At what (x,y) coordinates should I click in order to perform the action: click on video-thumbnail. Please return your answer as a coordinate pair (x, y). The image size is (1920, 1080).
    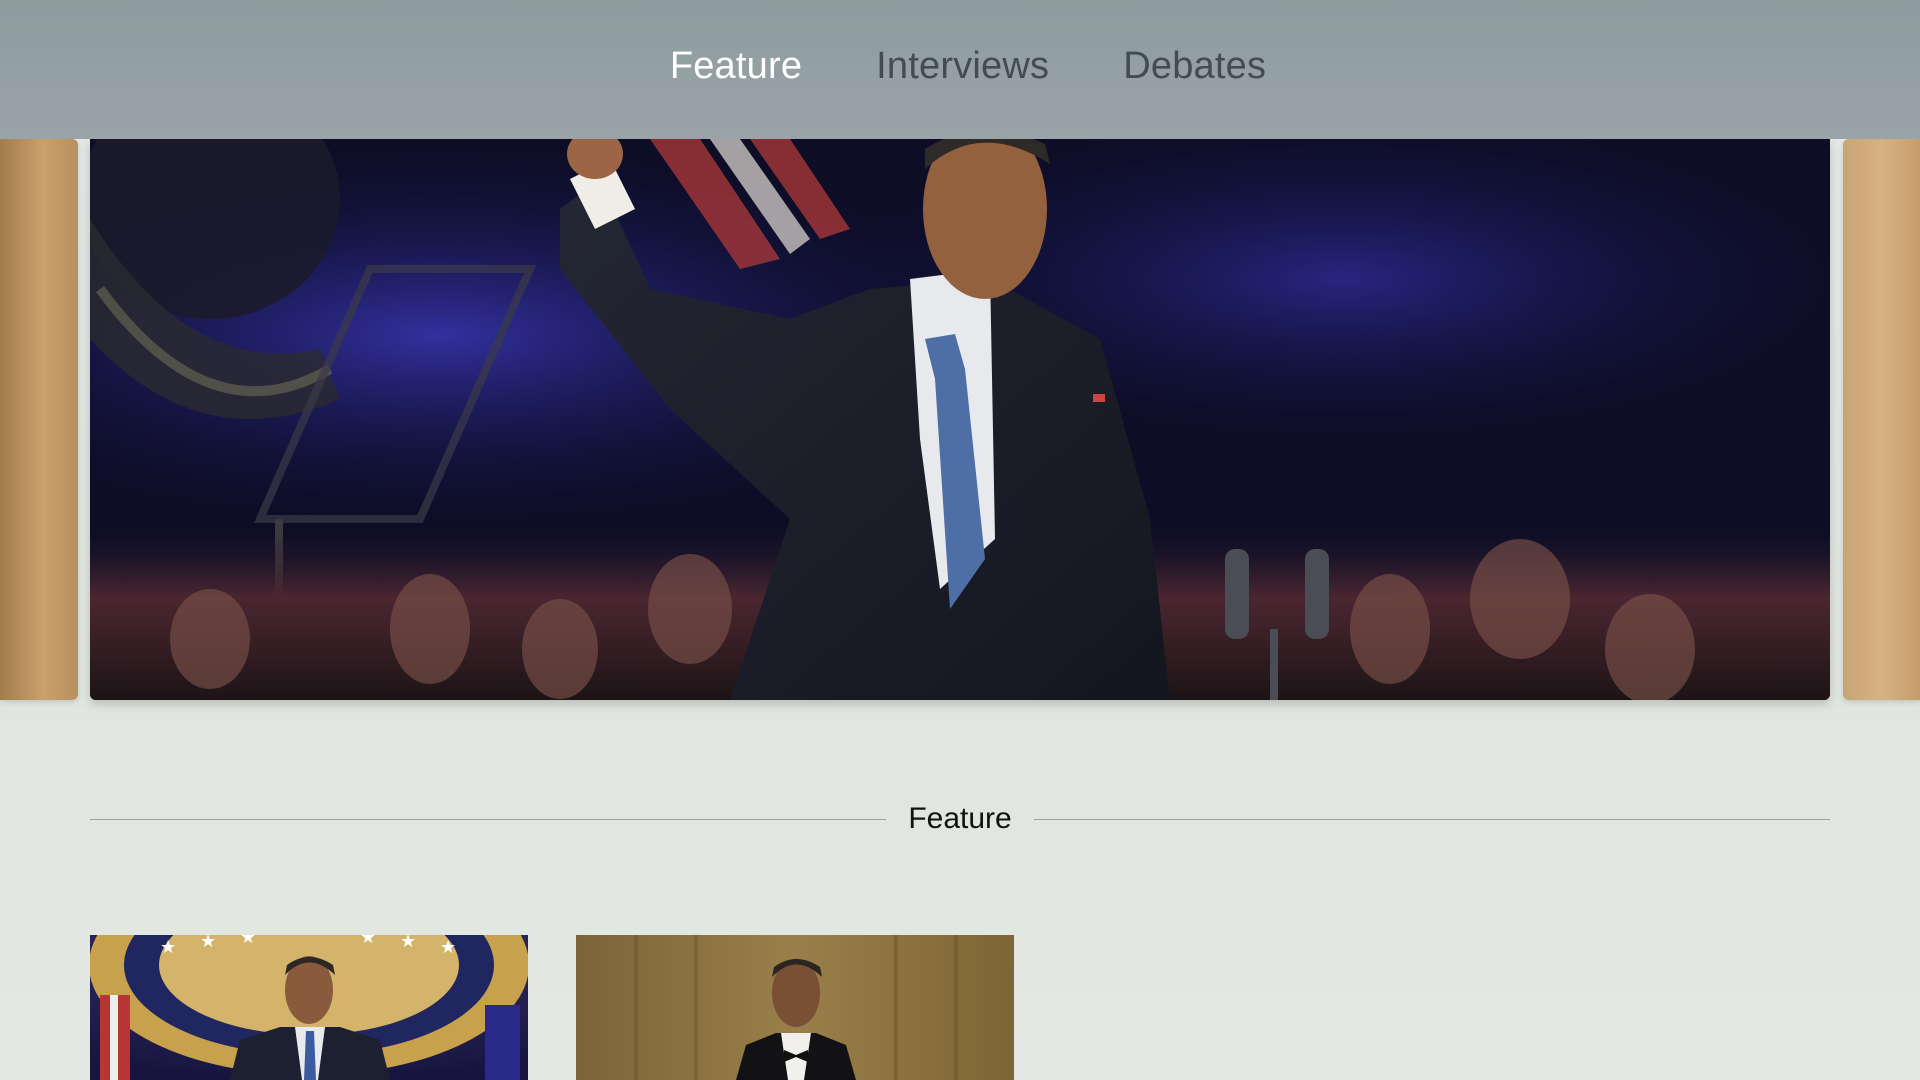
    Looking at the image, I should click on (795, 1007).